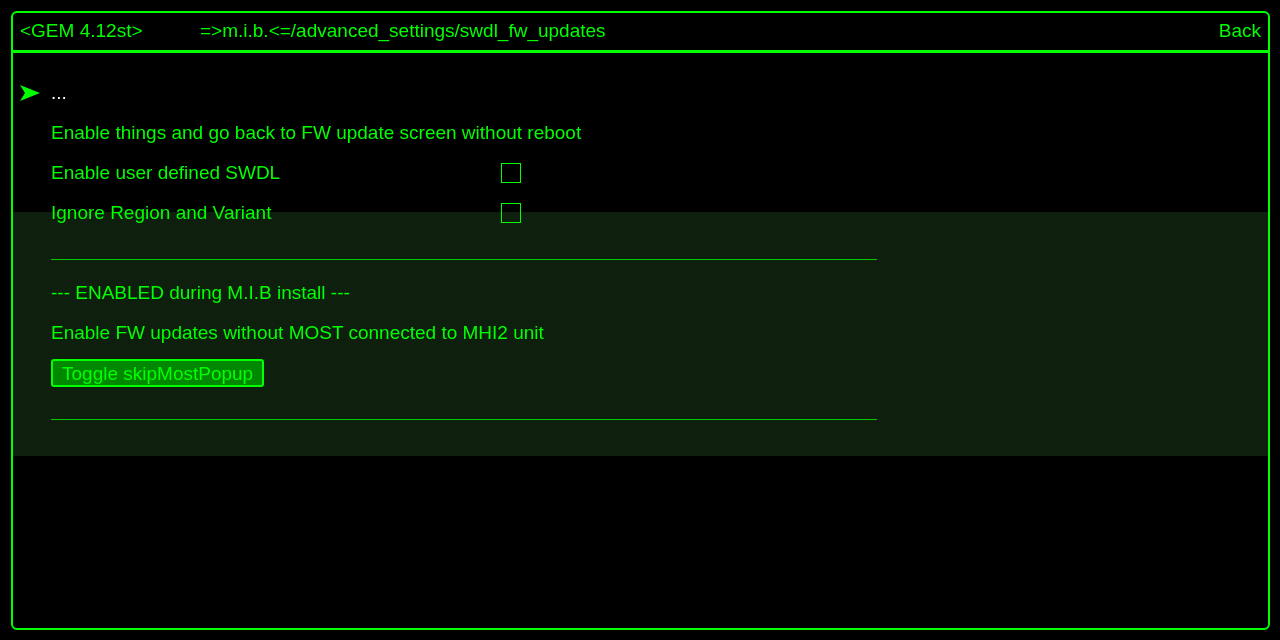 The image size is (1280, 640). I want to click on back-link: Back, so click(1239, 31).